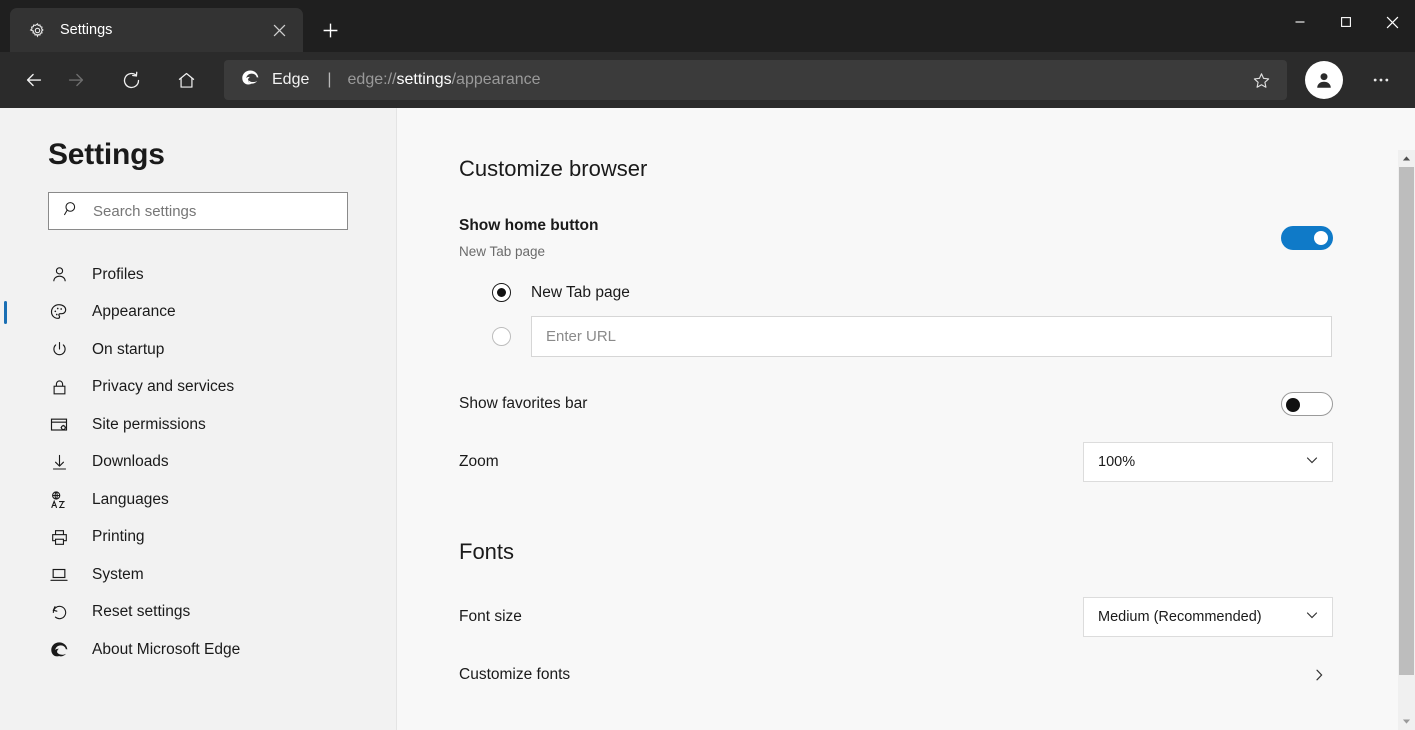 The width and height of the screenshot is (1415, 730). Describe the element at coordinates (580, 292) in the screenshot. I see `radio-new-tab-page-label: New Tab page` at that location.